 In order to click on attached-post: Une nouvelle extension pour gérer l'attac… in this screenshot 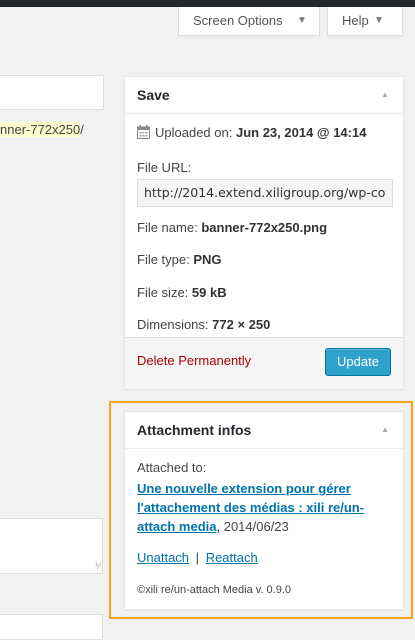, I will do `click(266, 507)`.